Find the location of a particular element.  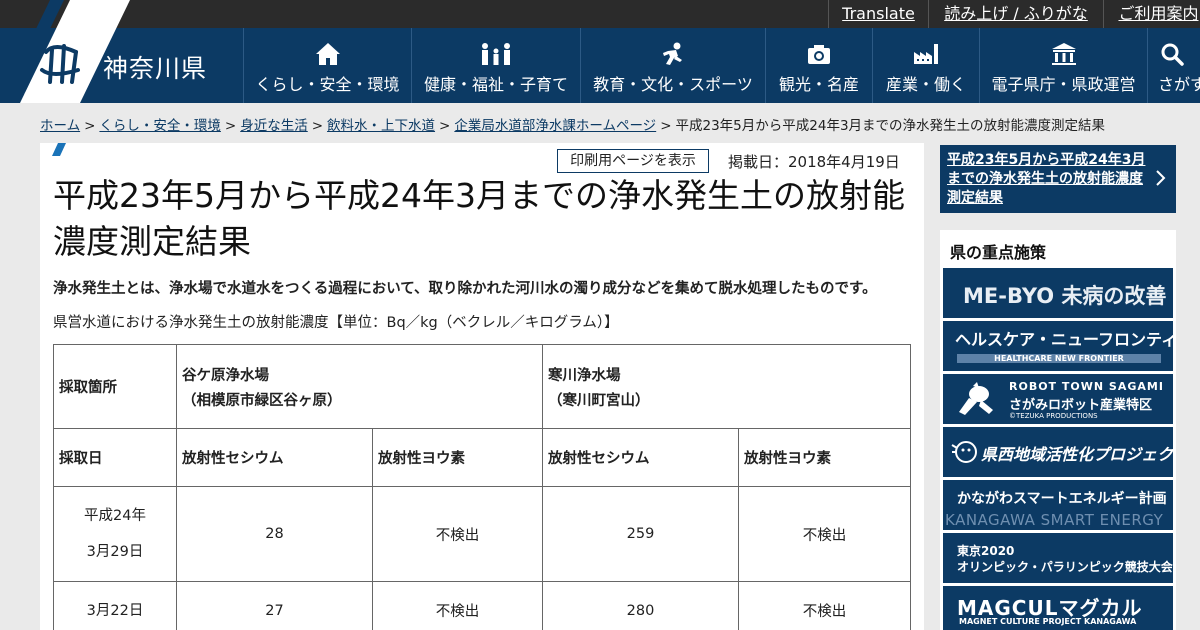

translate-link: Translate is located at coordinates (878, 14).